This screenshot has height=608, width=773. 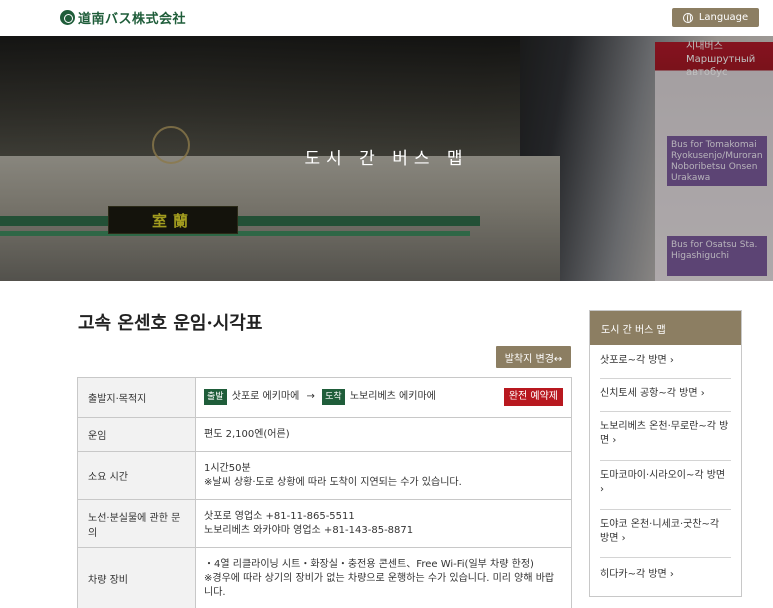 What do you see at coordinates (723, 17) in the screenshot?
I see `language-label: Language` at bounding box center [723, 17].